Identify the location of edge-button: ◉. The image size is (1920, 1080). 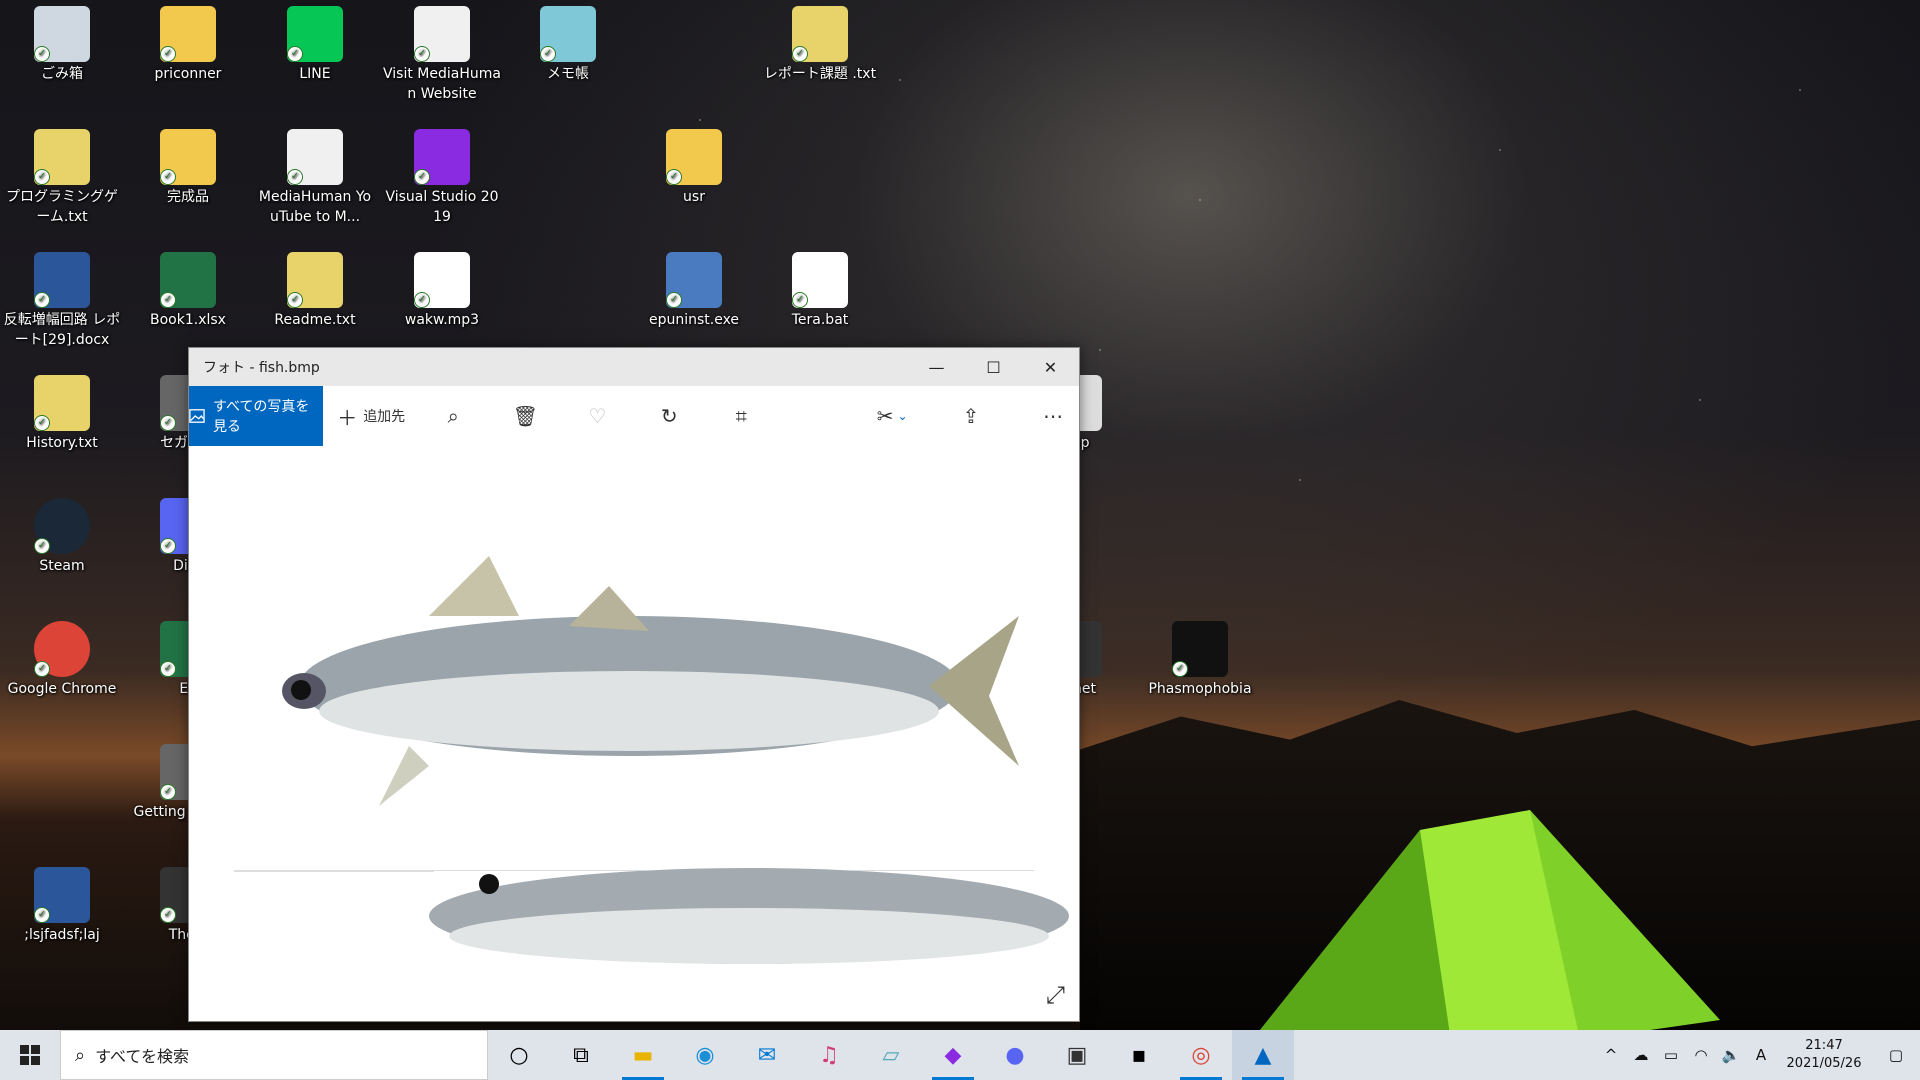
(705, 1055).